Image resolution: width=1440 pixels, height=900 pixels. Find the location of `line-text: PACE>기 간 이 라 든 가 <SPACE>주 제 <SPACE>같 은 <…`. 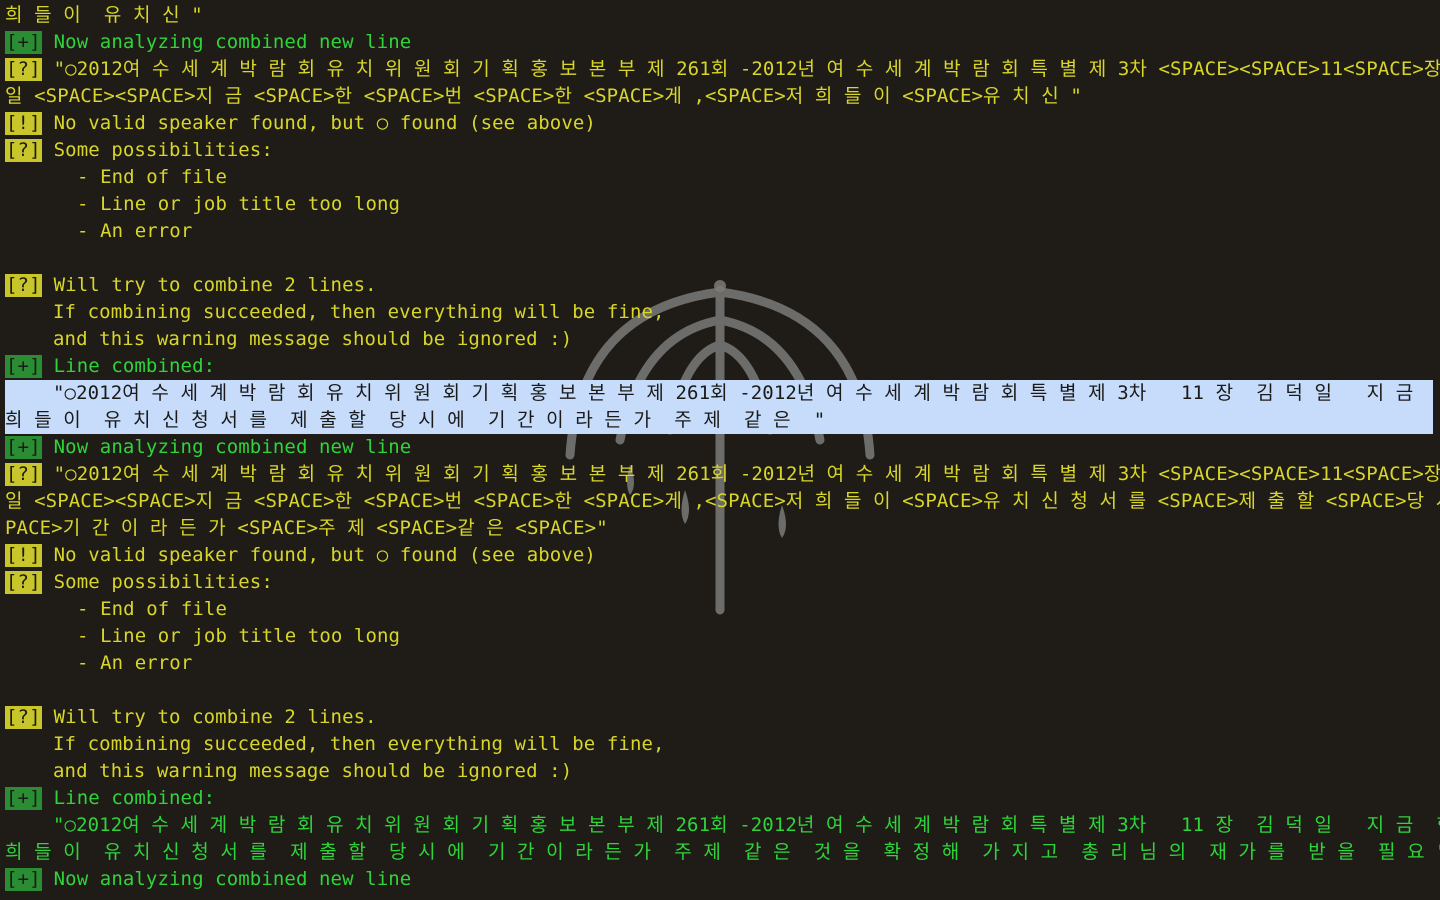

line-text: PACE>기 간 이 라 든 가 <SPACE>주 제 <SPACE>같 은 <… is located at coordinates (306, 528).